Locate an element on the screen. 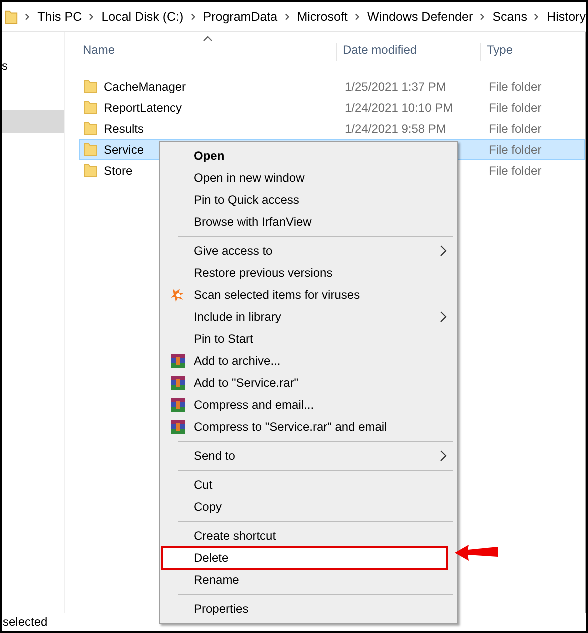 Image resolution: width=588 pixels, height=633 pixels. file-name: Store is located at coordinates (118, 171).